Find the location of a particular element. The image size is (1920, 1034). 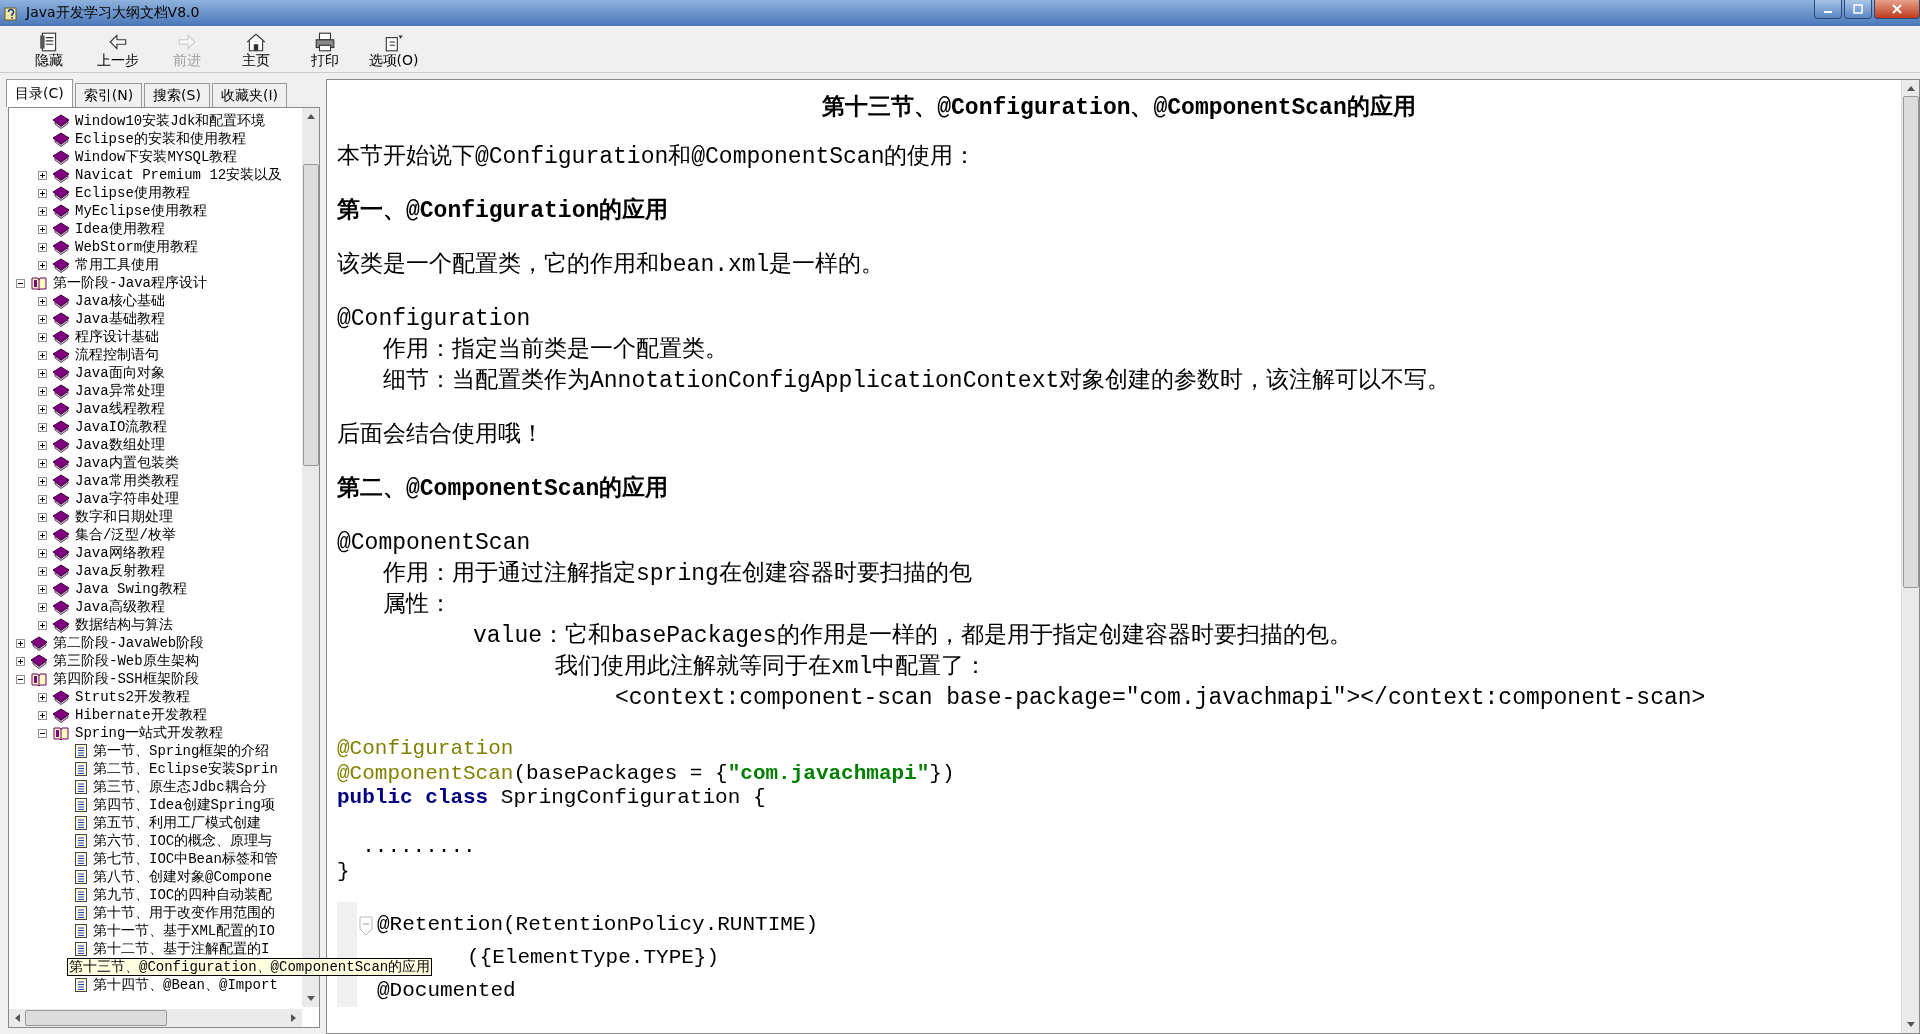

tree-item: 第四节、Idea创建Spring项 is located at coordinates (184, 805).